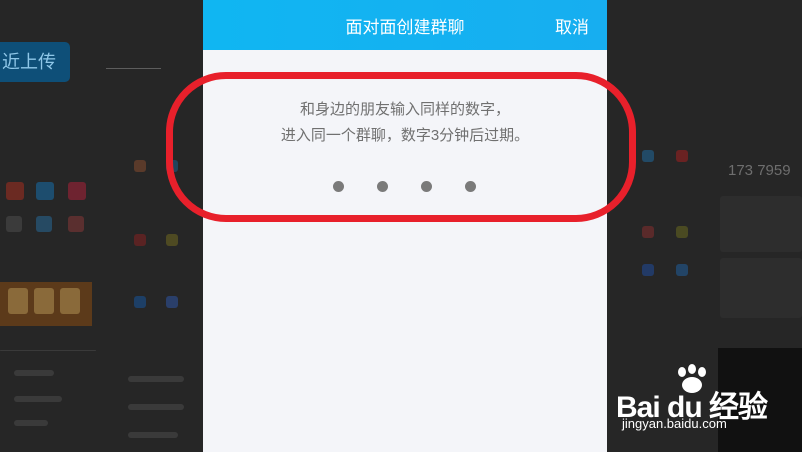  What do you see at coordinates (35, 62) in the screenshot?
I see `recent-upload-button: 近上传` at bounding box center [35, 62].